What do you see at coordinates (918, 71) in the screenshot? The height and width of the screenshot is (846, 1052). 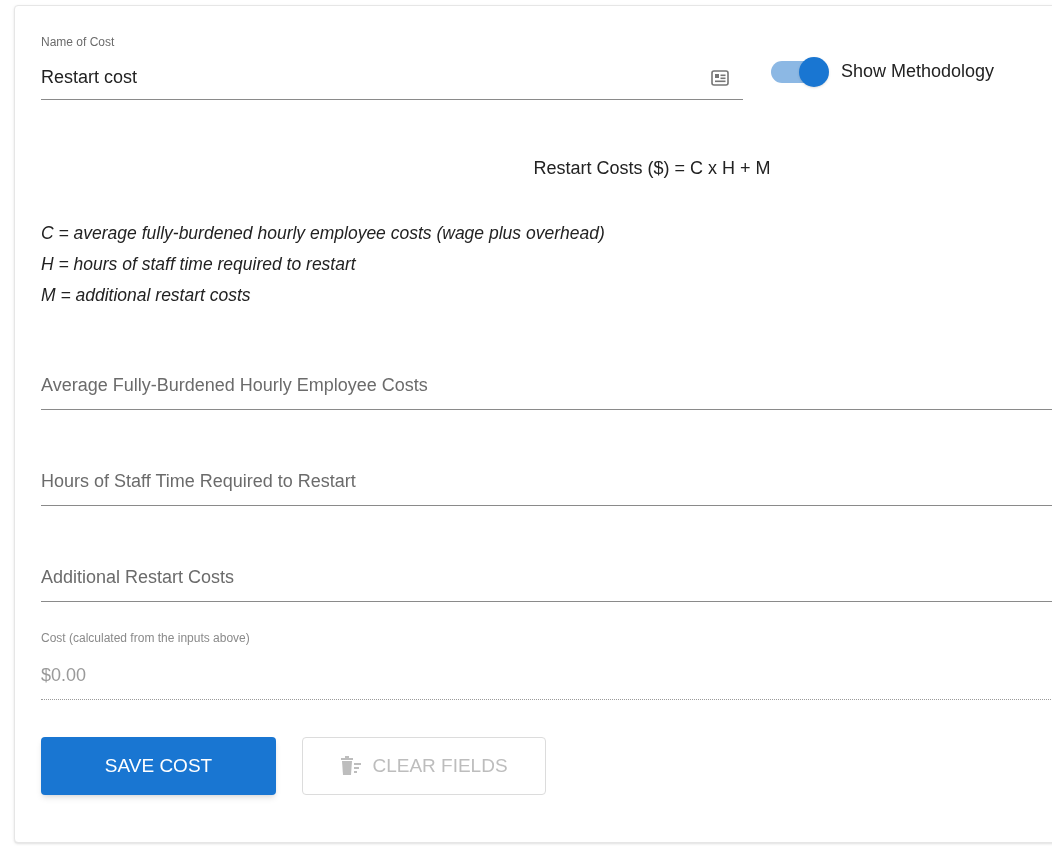 I see `switch-label: Show Methodology` at bounding box center [918, 71].